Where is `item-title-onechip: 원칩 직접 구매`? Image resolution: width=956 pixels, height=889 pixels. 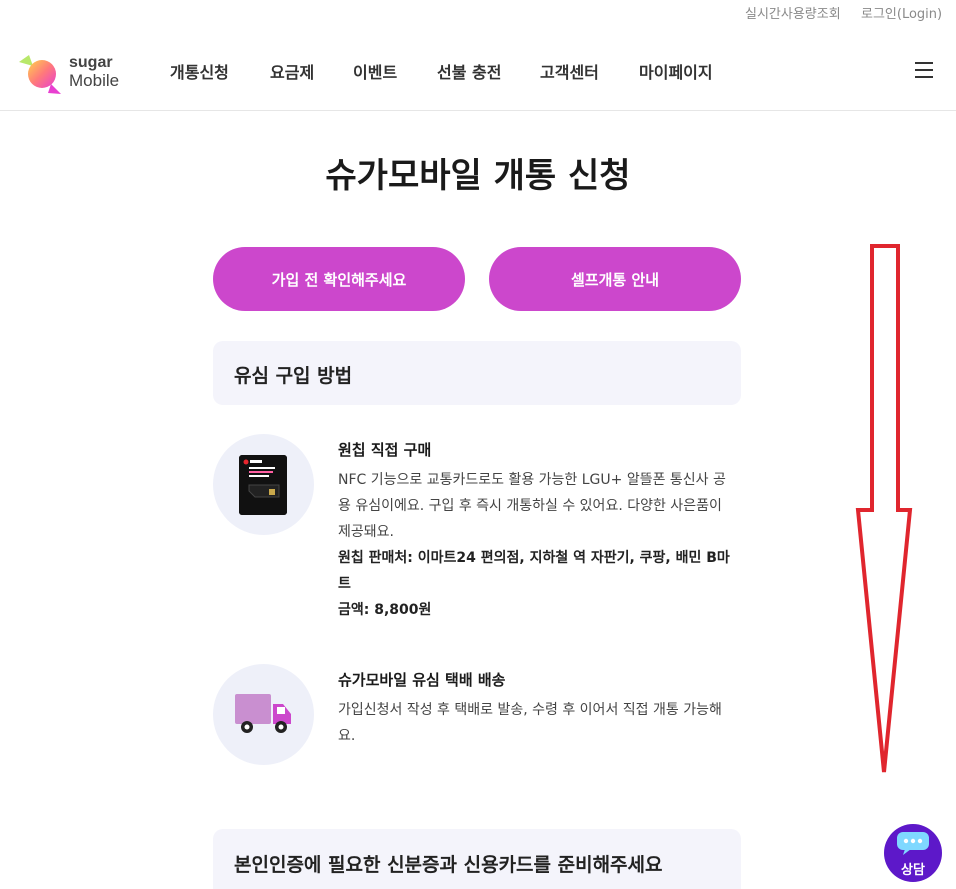 item-title-onechip: 원칩 직접 구매 is located at coordinates (385, 450).